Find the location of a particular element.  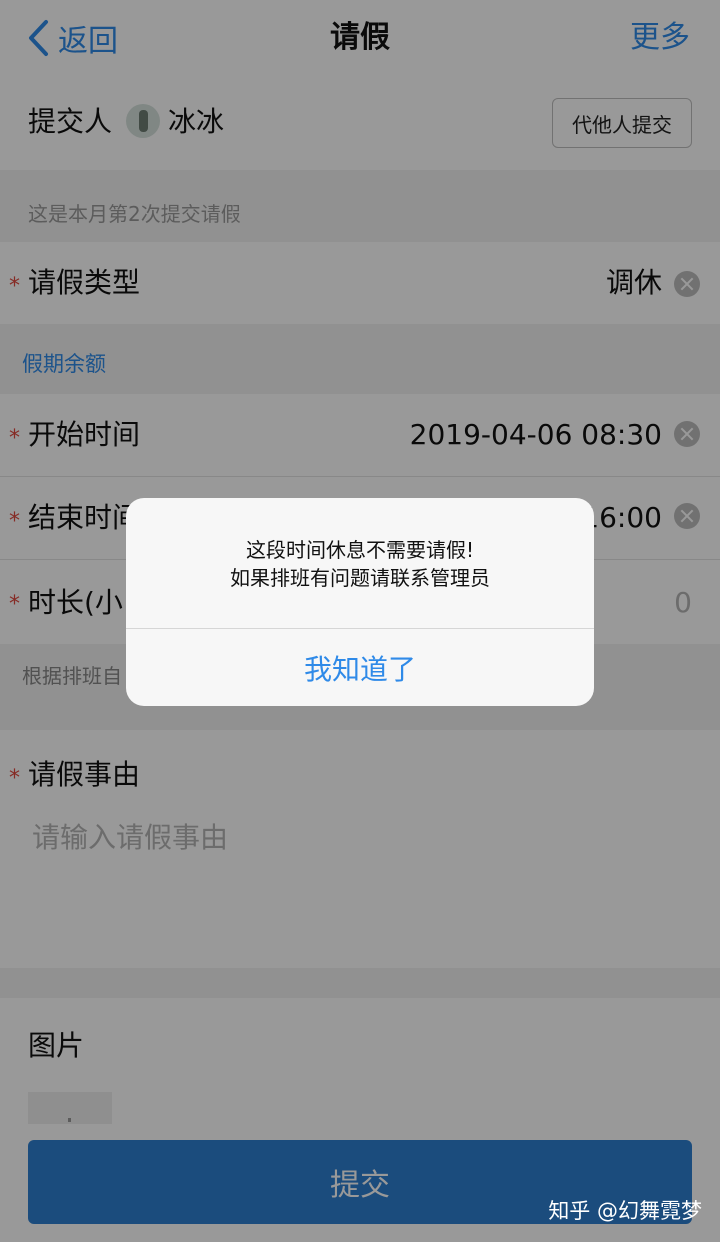

acknowledge-button: 我知道了 is located at coordinates (360, 667).